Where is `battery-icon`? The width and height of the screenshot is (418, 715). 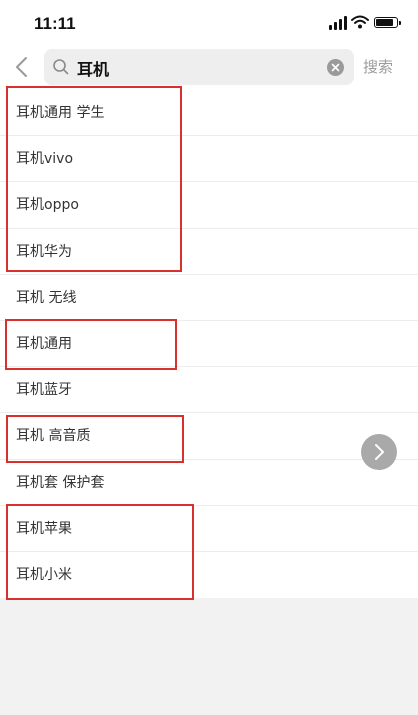 battery-icon is located at coordinates (387, 22).